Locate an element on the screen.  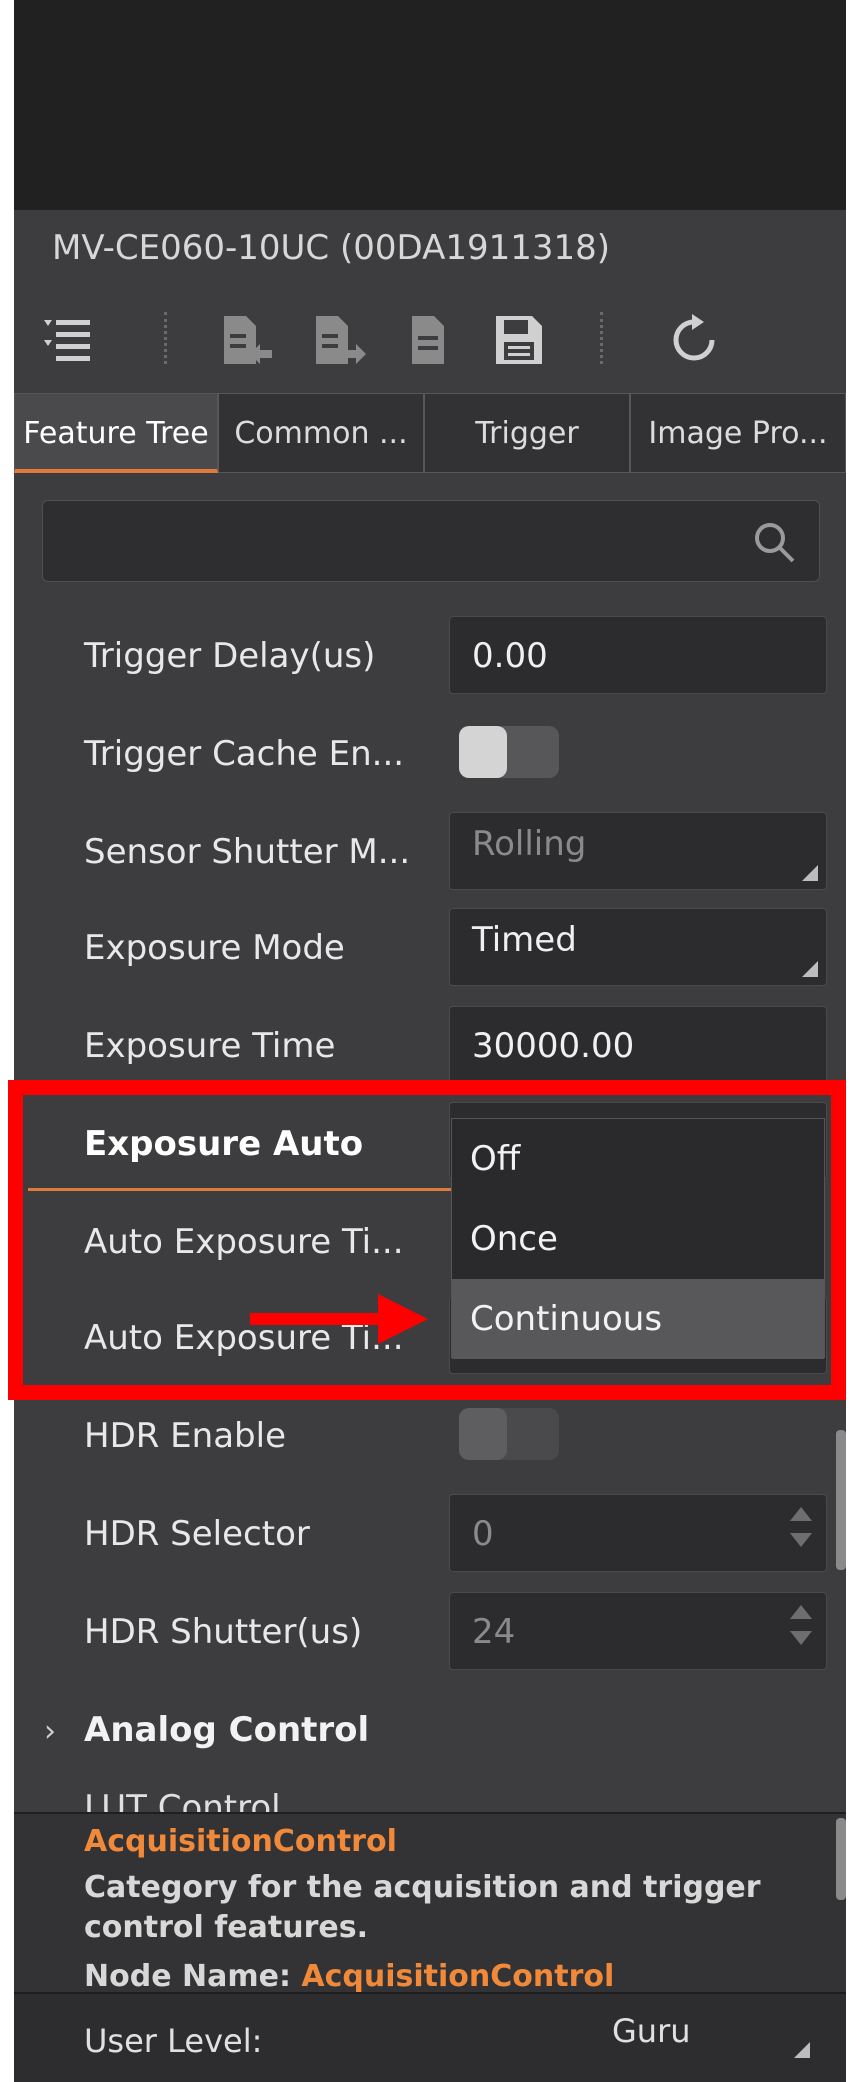
hdr-selector-field: 0 is located at coordinates (638, 1533).